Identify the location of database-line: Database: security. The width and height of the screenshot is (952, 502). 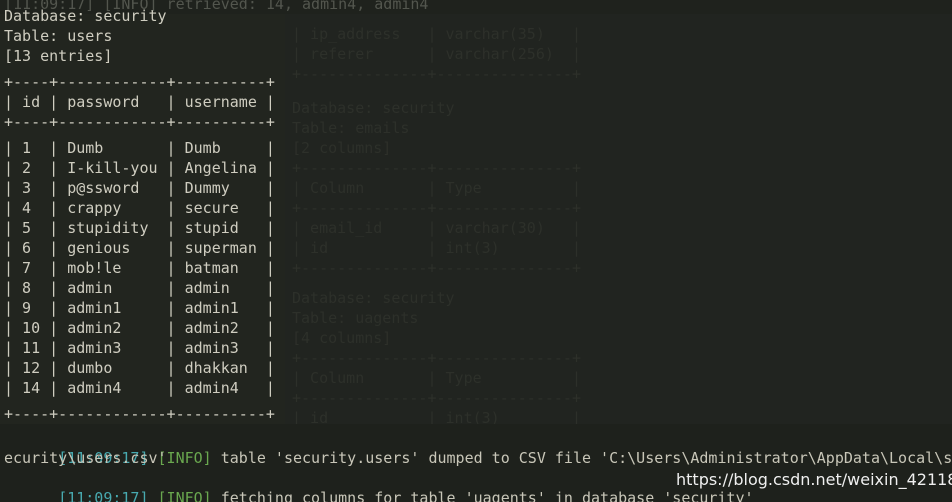
(85, 16).